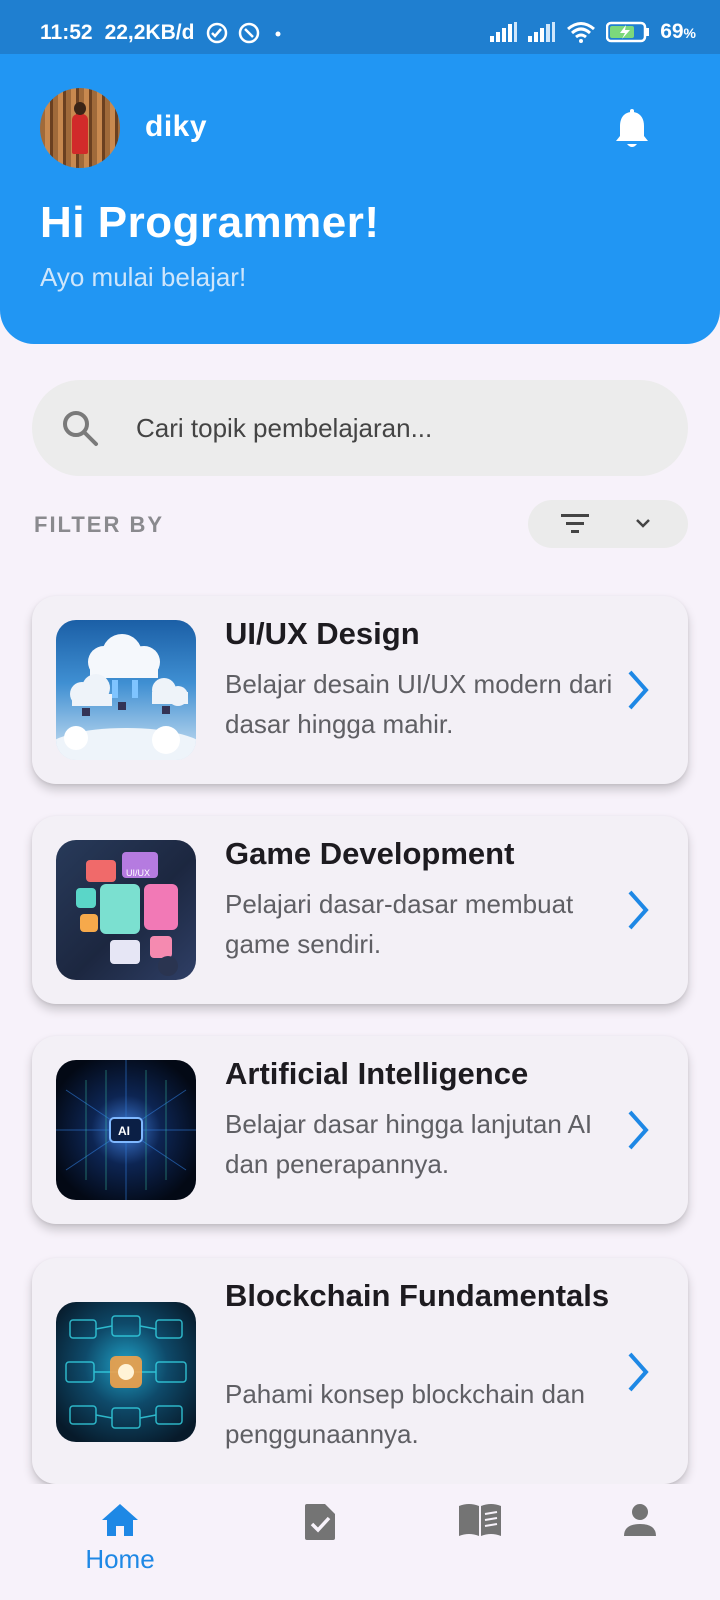  Describe the element at coordinates (143, 277) in the screenshot. I see `page-subtitle: Ayo mulai belajar!` at that location.